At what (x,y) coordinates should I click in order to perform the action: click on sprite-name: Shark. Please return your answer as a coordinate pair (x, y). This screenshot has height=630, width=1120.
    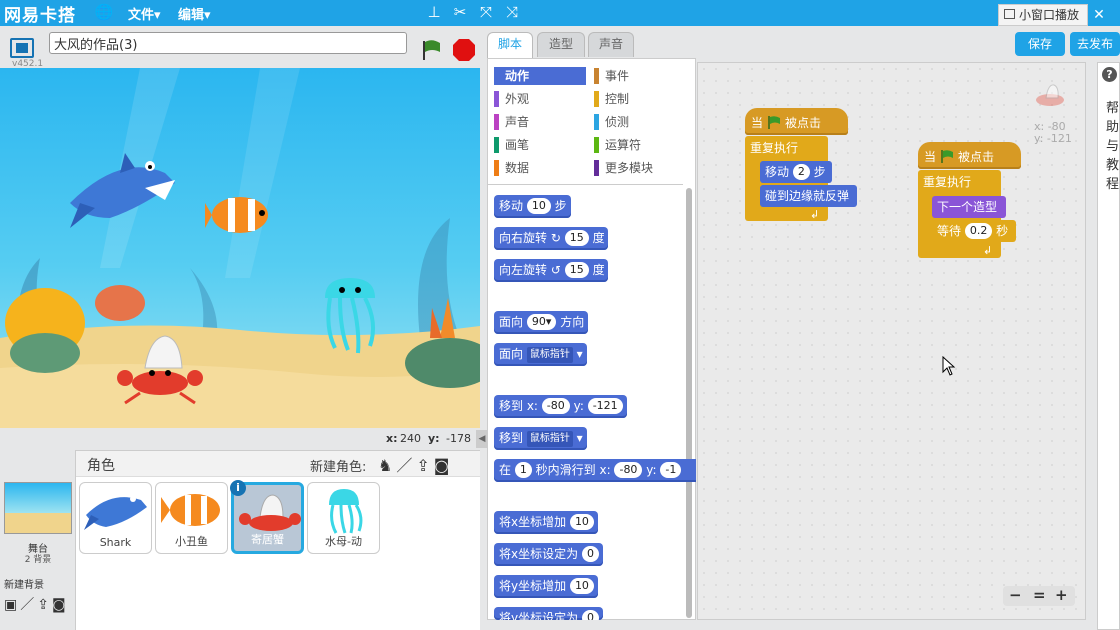
    Looking at the image, I should click on (115, 542).